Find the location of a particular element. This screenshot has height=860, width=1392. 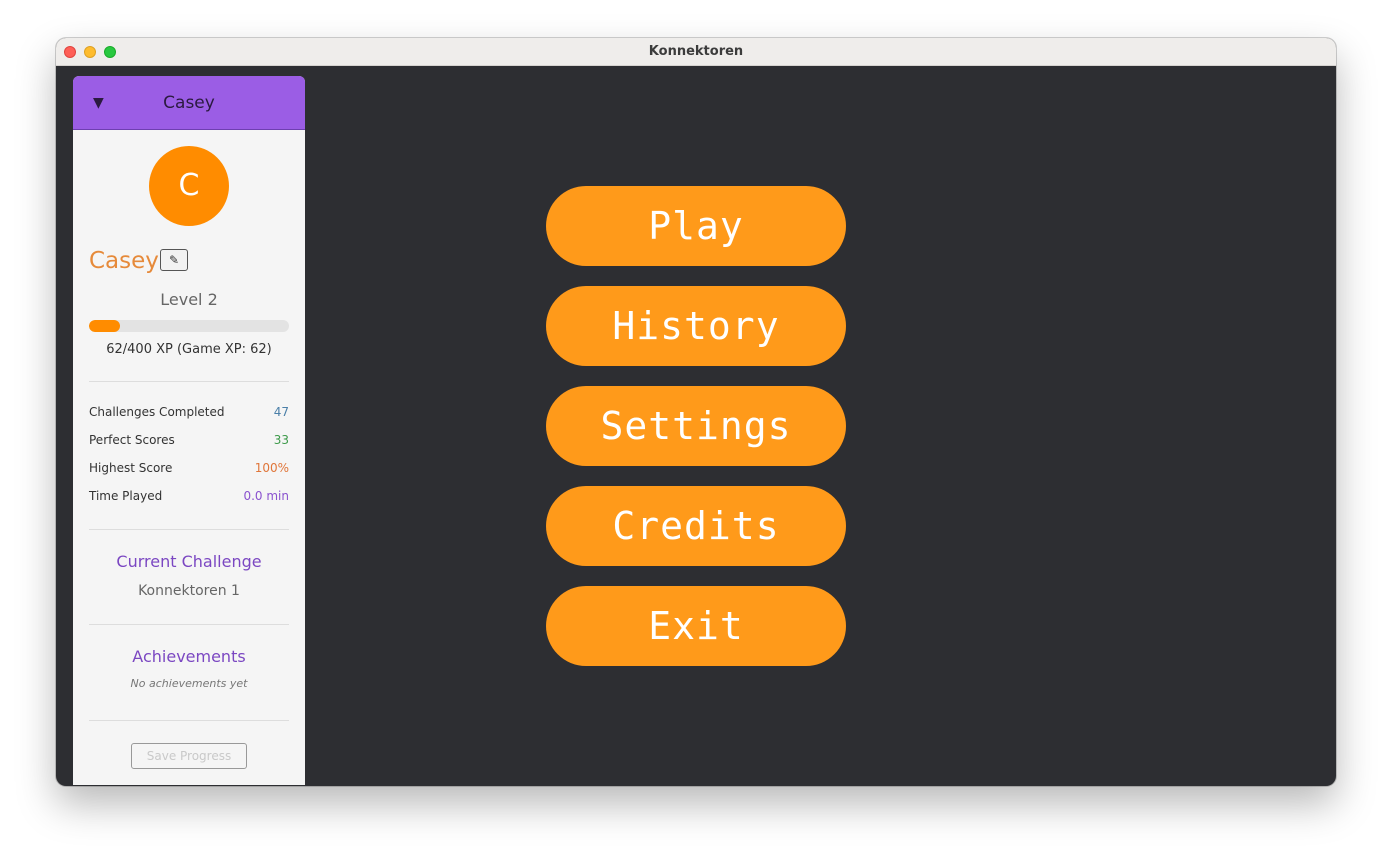

stat-label: Challenges Completed is located at coordinates (157, 412).